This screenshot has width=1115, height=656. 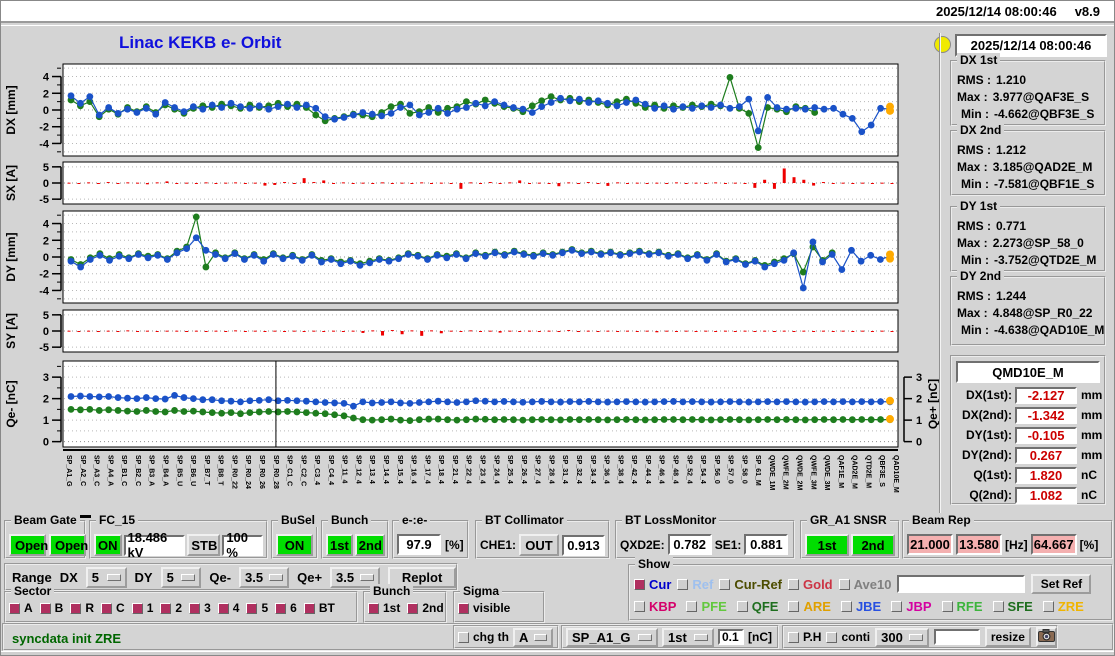 What do you see at coordinates (339, 545) in the screenshot?
I see `bunch-1st-button: 1st` at bounding box center [339, 545].